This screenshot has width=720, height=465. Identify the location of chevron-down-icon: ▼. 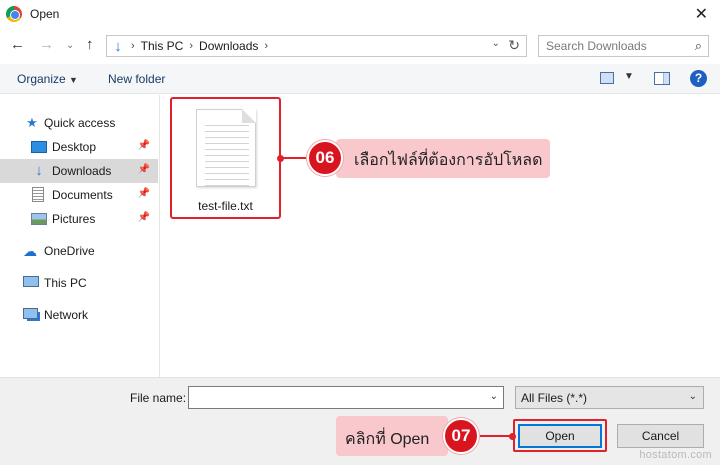
(73, 80).